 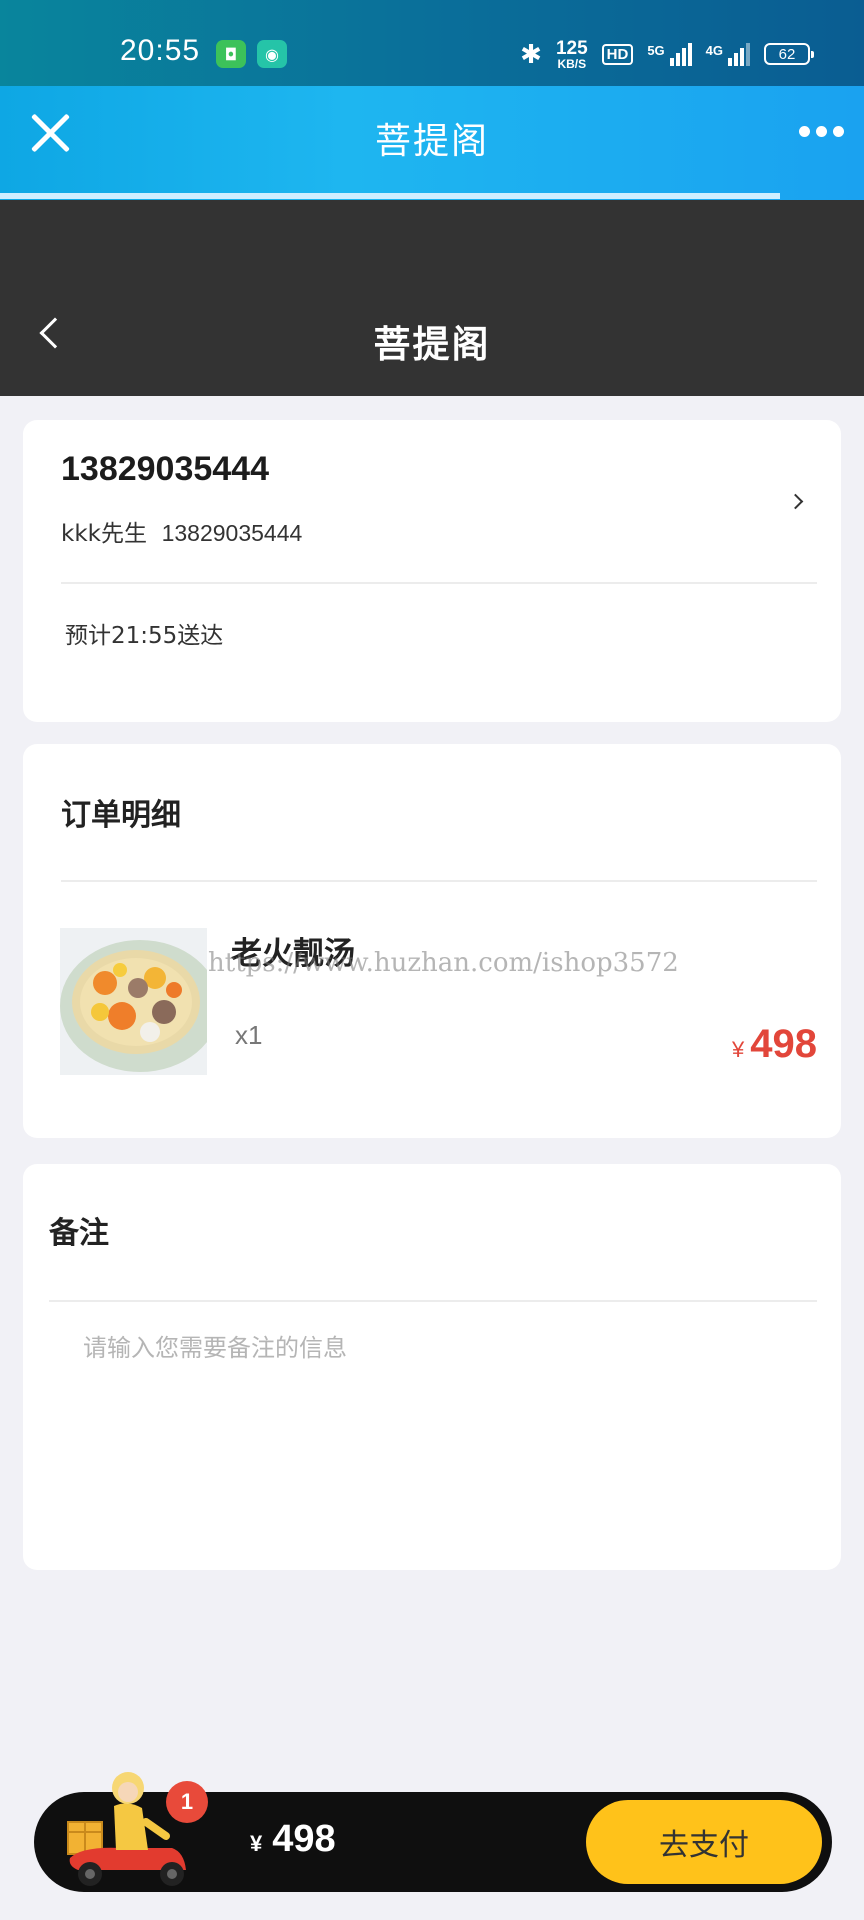 I want to click on address-contact: kkk先生 13829035444, so click(x=181, y=531).